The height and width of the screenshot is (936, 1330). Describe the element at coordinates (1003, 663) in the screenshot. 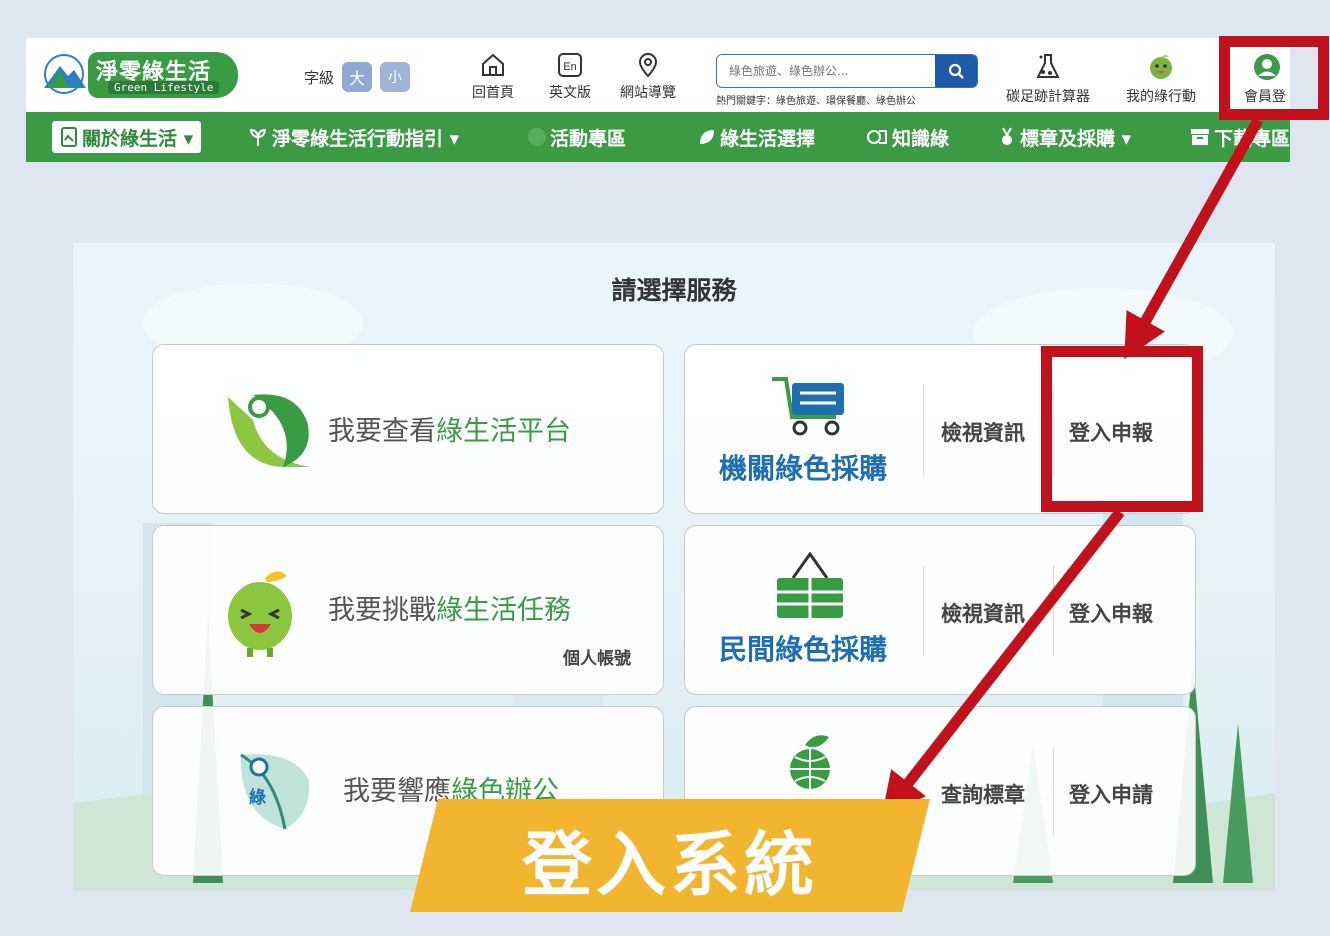

I see `arrow-to-banner` at that location.